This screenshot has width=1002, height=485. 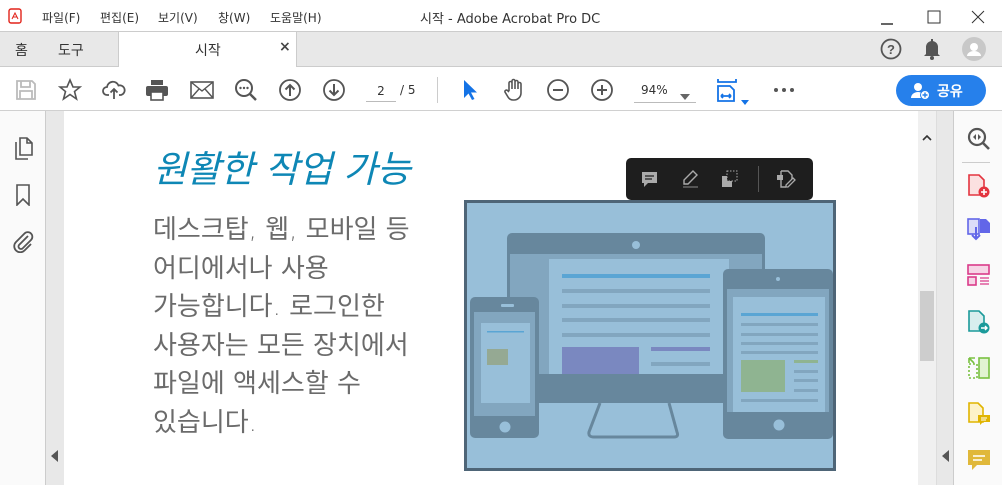 I want to click on menu-file: 파일(F), so click(x=61, y=17).